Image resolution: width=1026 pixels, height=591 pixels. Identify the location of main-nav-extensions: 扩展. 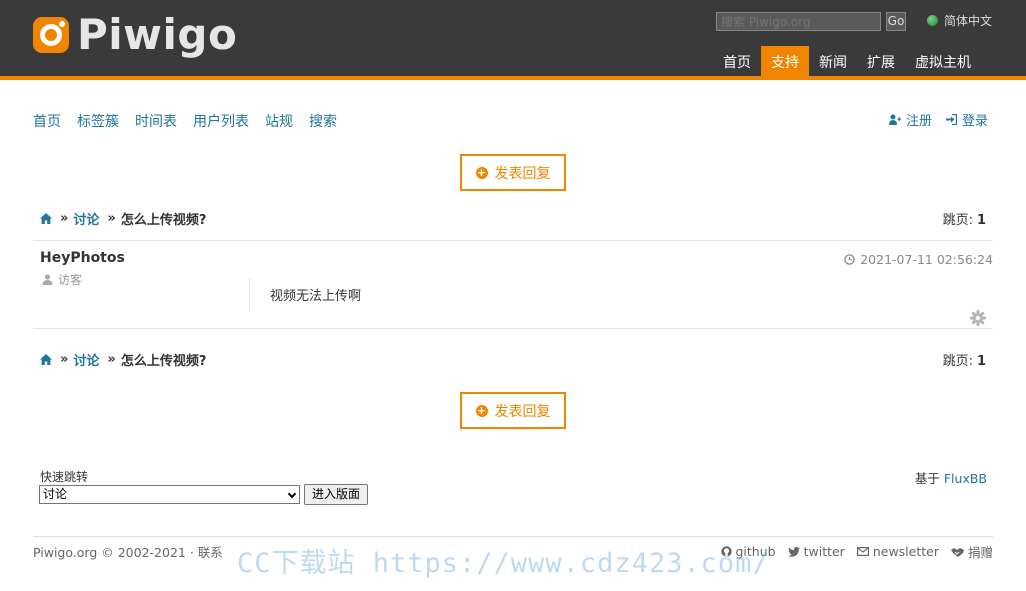
(881, 63).